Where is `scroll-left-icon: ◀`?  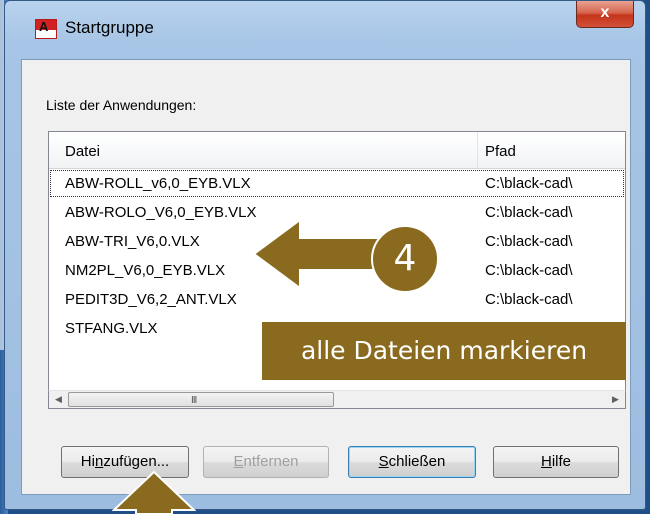
scroll-left-icon: ◀ is located at coordinates (58, 399).